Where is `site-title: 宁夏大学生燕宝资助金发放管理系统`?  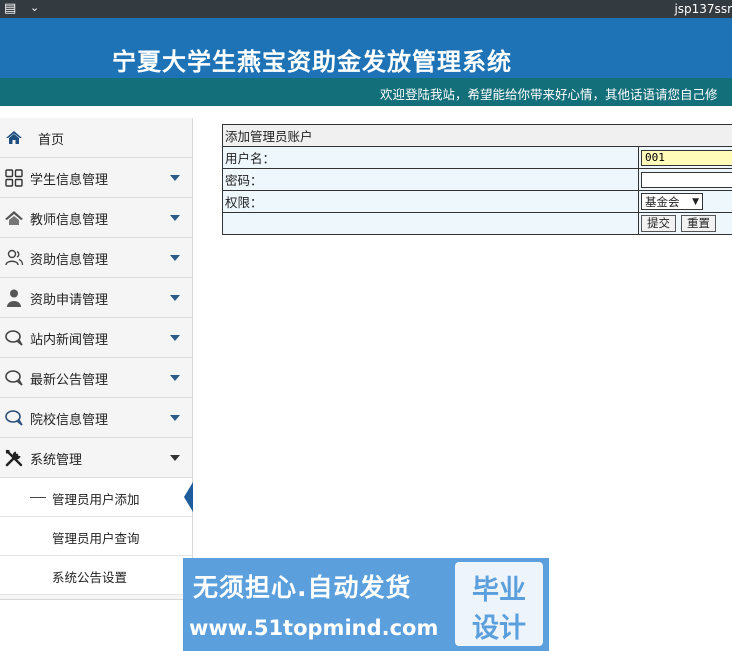 site-title: 宁夏大学生燕宝资助金发放管理系统 is located at coordinates (312, 61).